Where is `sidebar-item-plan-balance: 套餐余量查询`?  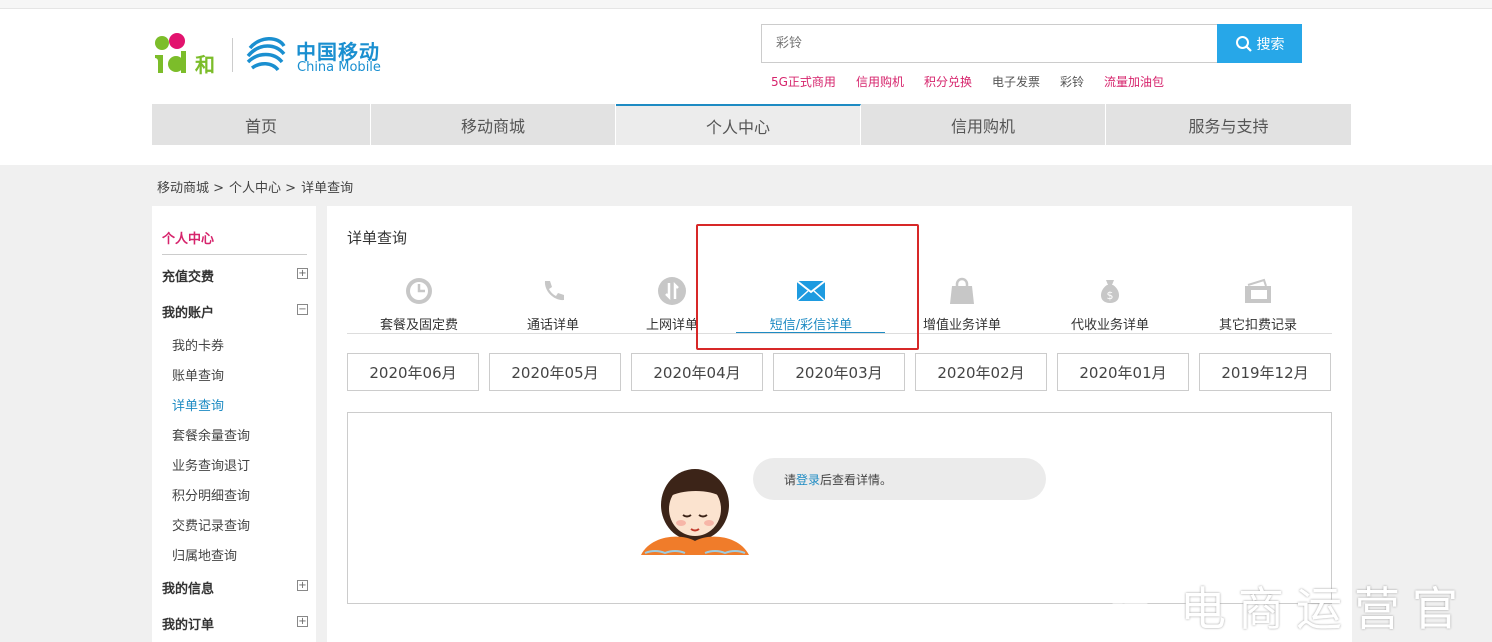 sidebar-item-plan-balance: 套餐余量查询 is located at coordinates (211, 434).